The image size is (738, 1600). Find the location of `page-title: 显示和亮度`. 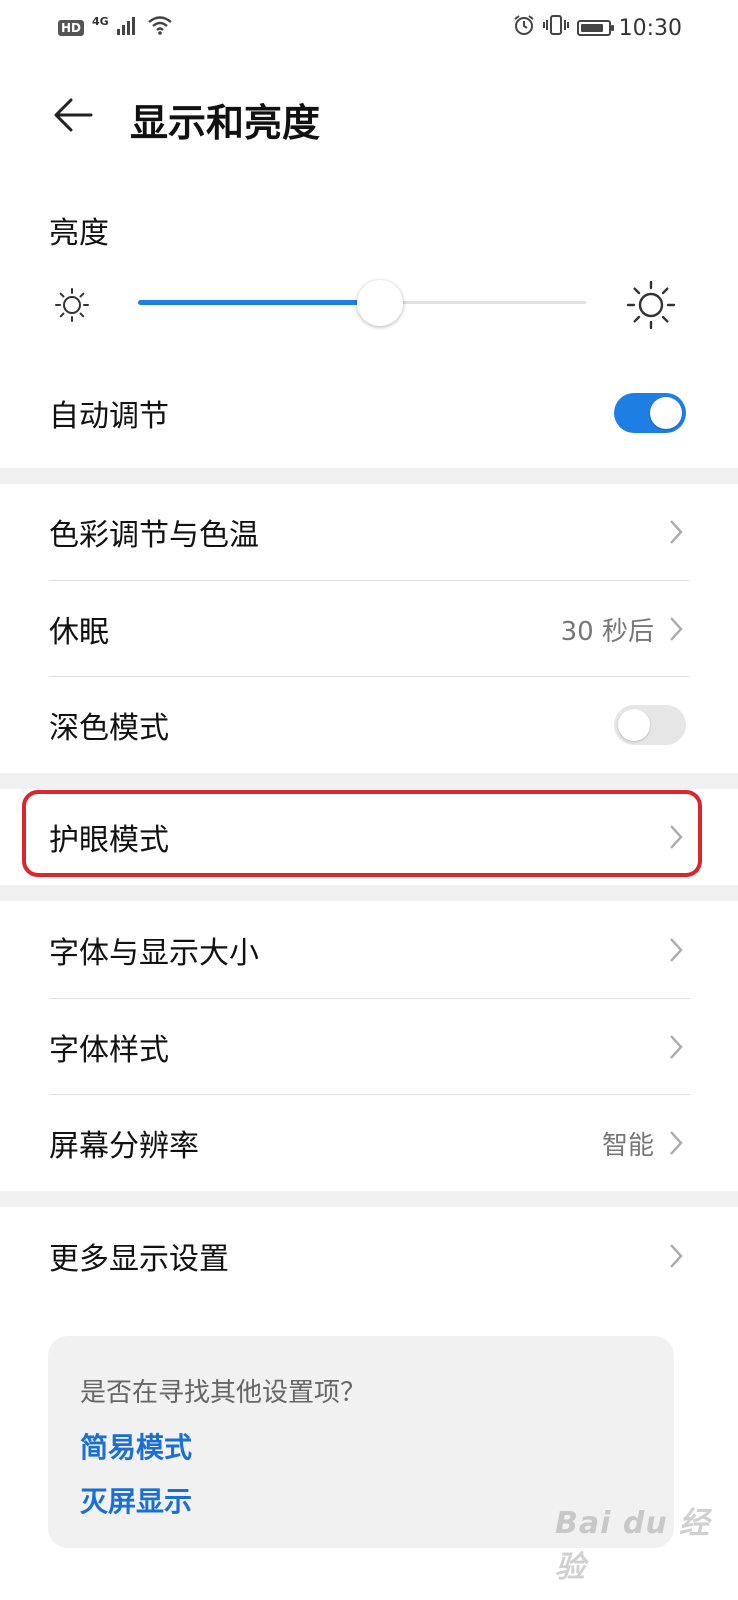

page-title: 显示和亮度 is located at coordinates (225, 123).